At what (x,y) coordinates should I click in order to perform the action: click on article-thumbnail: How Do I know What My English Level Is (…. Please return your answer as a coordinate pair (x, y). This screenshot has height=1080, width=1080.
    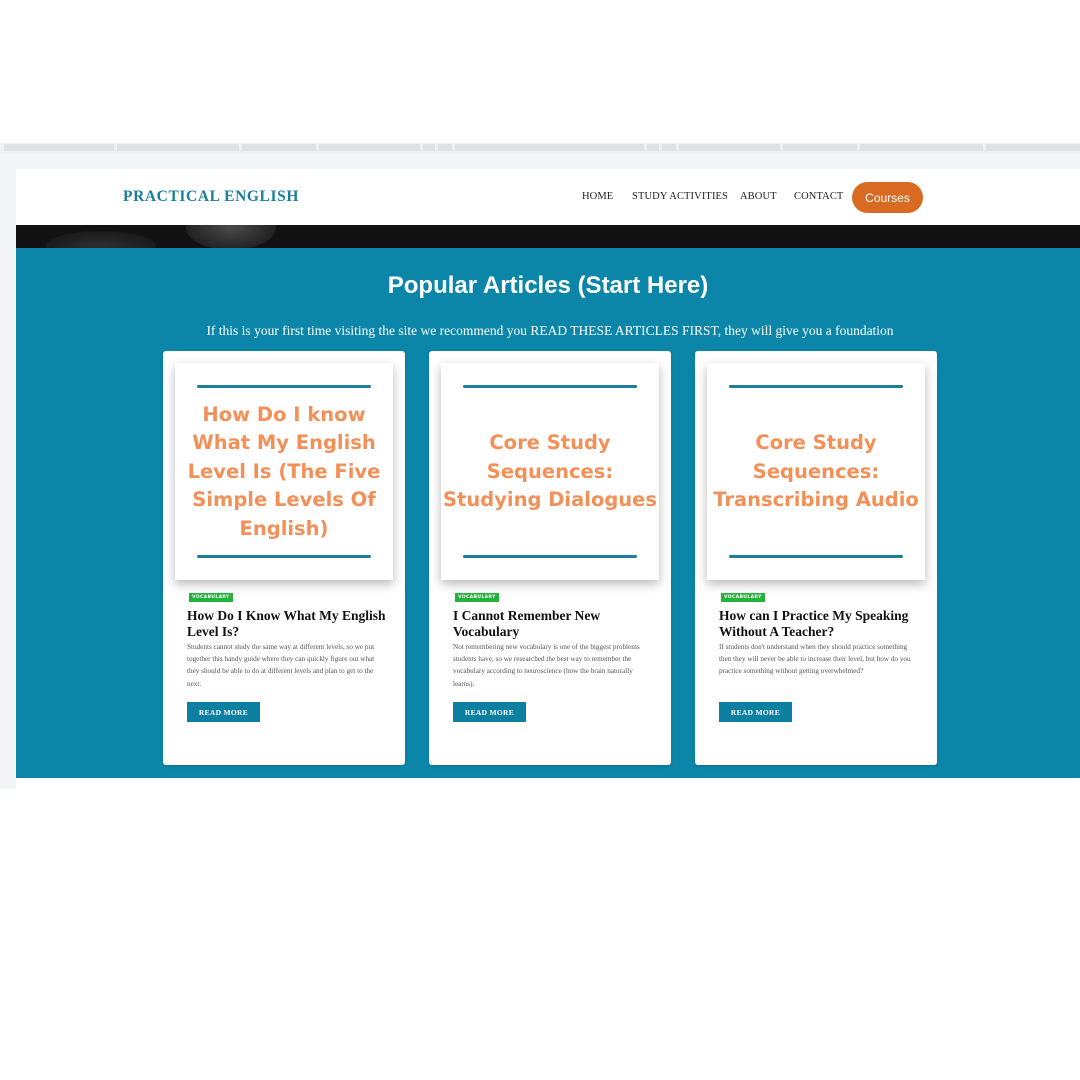
    Looking at the image, I should click on (284, 471).